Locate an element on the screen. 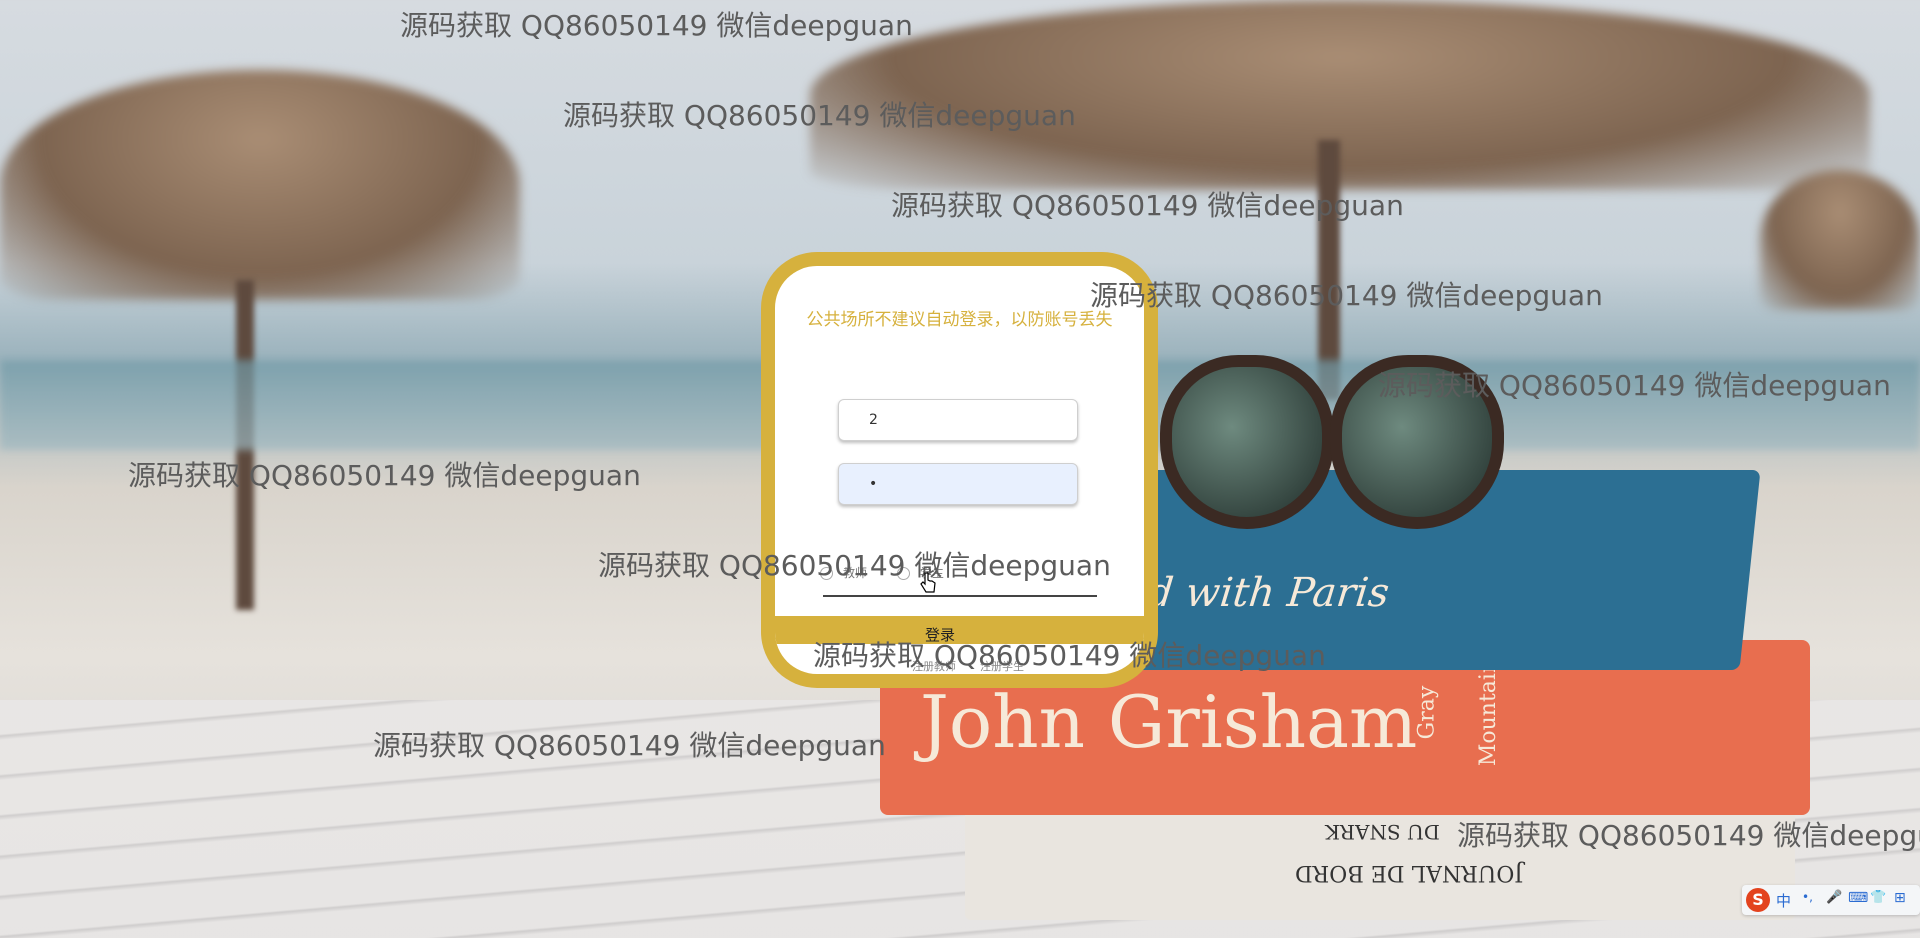 This screenshot has width=1920, height=938. ime-toolbar: S 中 •, 🎤 ⌨ 👕 ⊞ is located at coordinates (1831, 900).